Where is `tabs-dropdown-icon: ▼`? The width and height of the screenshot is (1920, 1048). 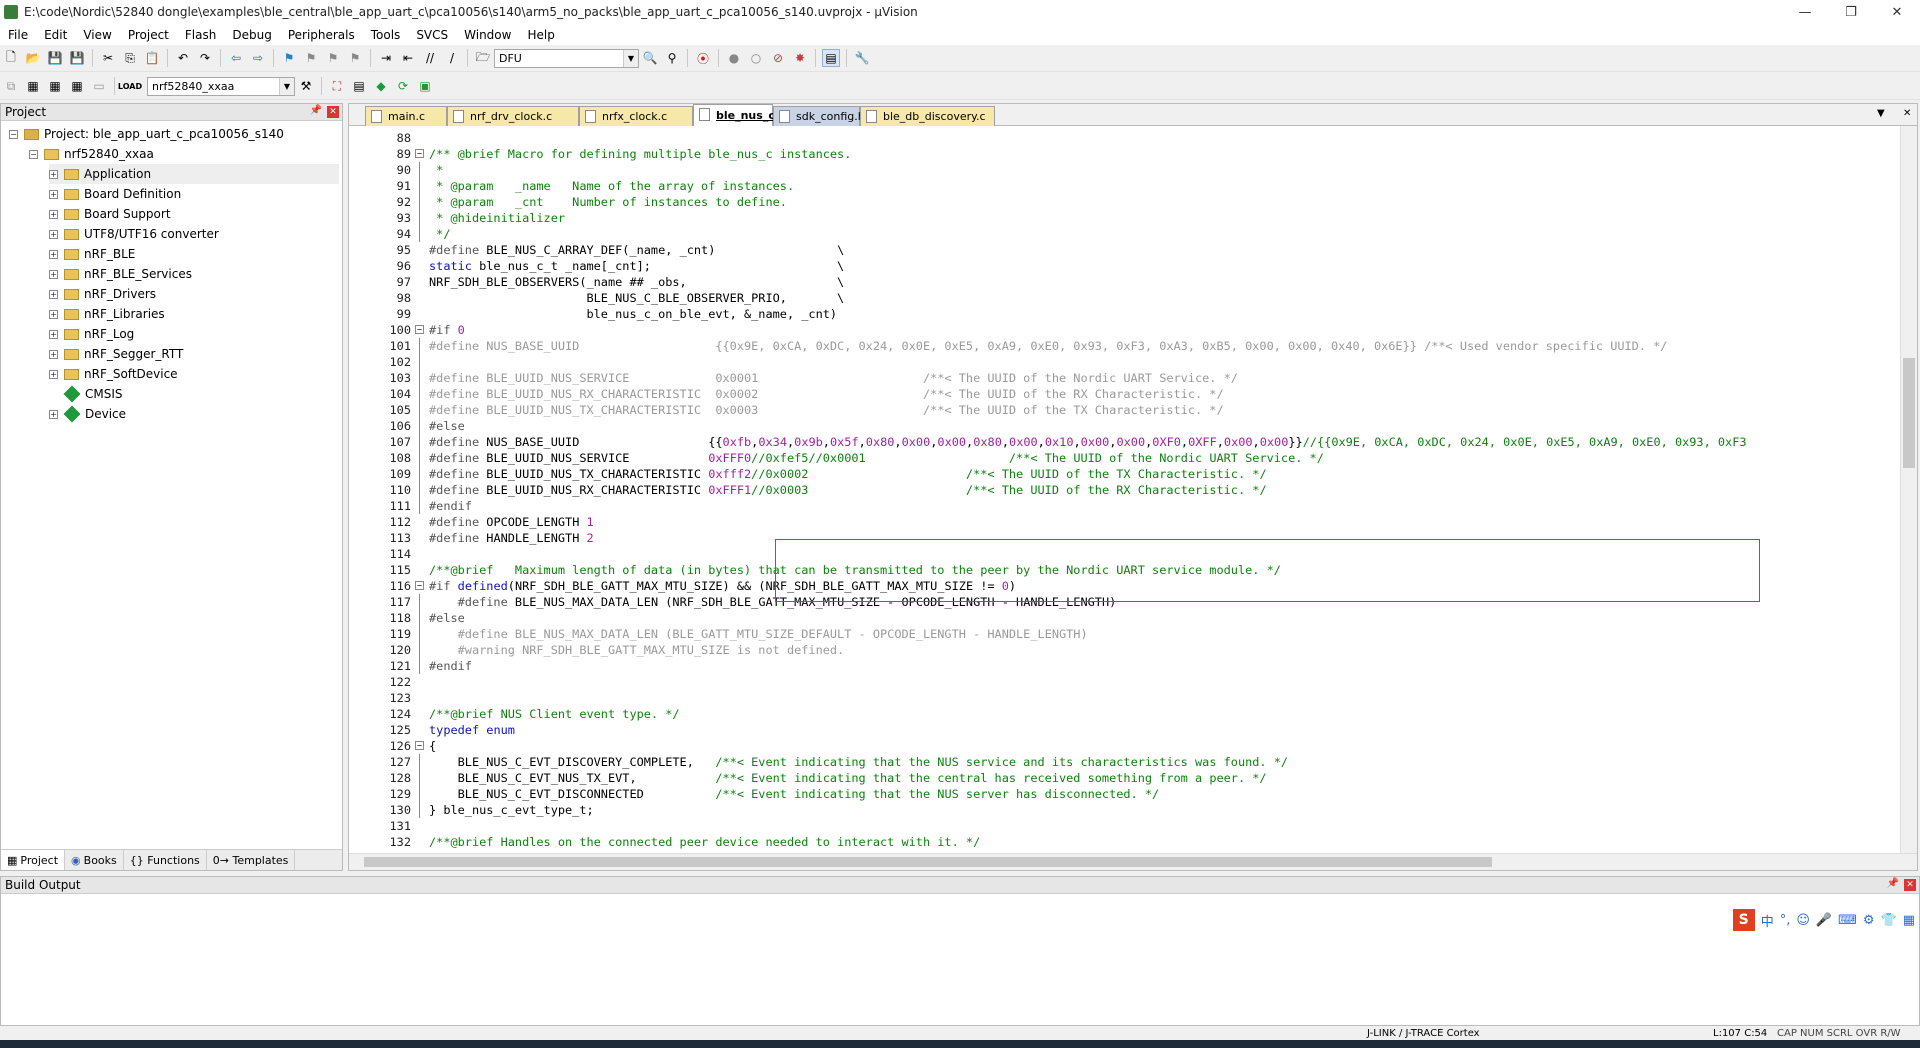 tabs-dropdown-icon: ▼ is located at coordinates (1881, 113).